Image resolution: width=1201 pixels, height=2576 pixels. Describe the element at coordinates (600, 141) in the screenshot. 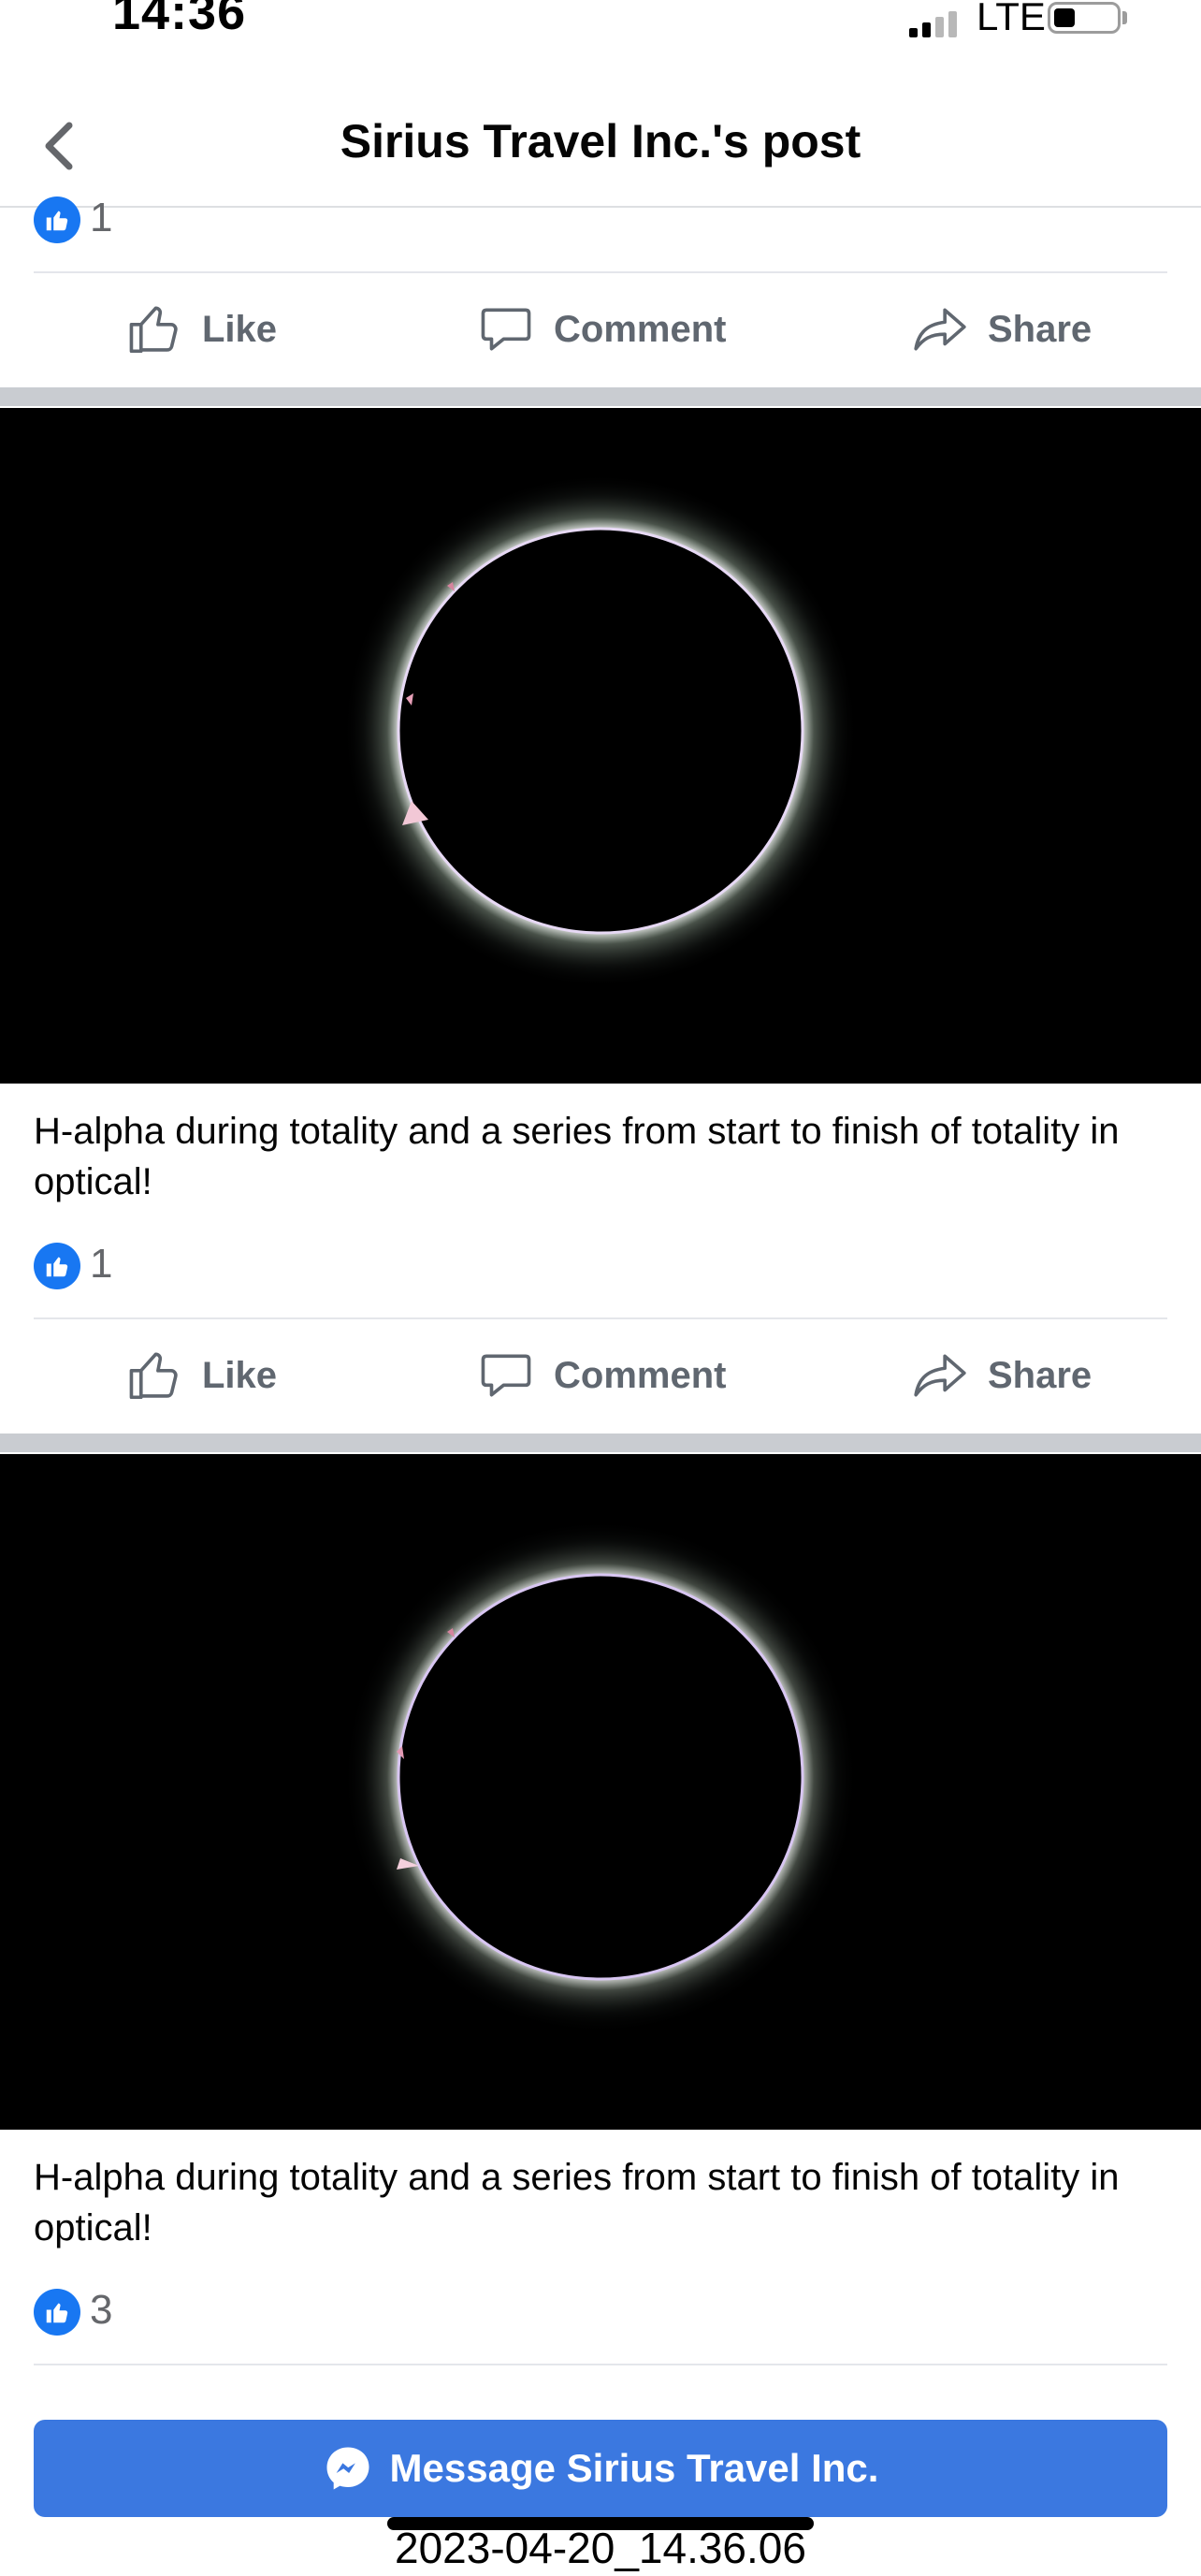

I see `page-title: Sirius Travel Inc.'s post` at that location.